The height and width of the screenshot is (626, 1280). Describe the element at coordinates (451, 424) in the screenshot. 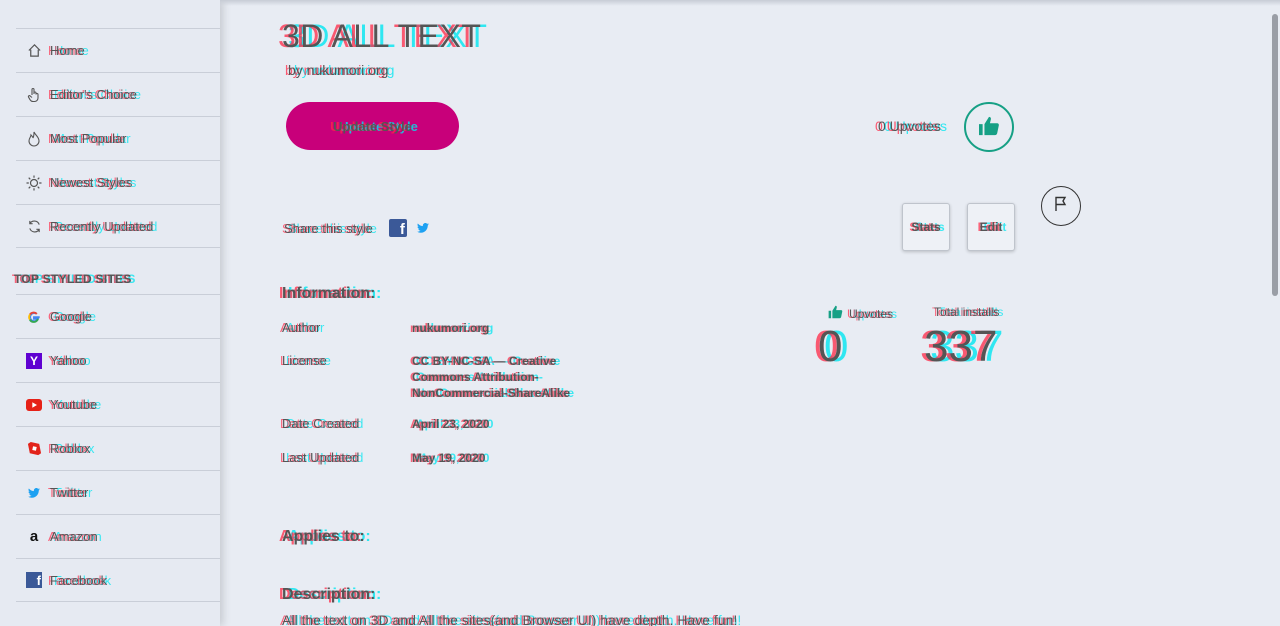

I see `info-value-date-created: April 23, 2020` at that location.